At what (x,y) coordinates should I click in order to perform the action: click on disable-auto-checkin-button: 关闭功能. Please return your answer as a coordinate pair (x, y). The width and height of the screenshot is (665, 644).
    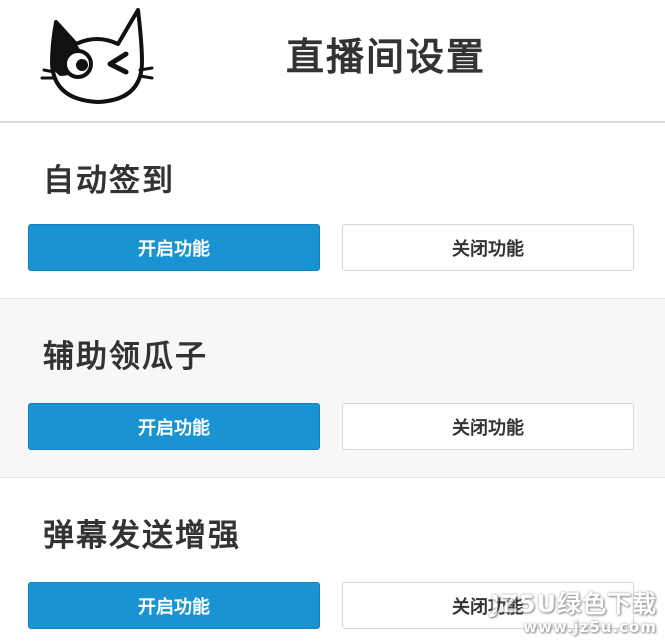
    Looking at the image, I should click on (488, 247).